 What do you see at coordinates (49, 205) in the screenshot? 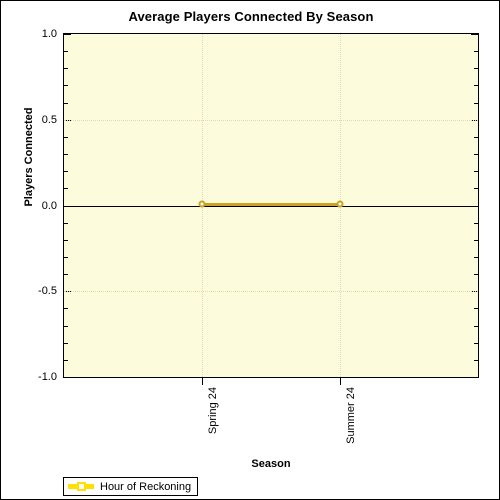
I see `y-tick-label: 0.0` at bounding box center [49, 205].